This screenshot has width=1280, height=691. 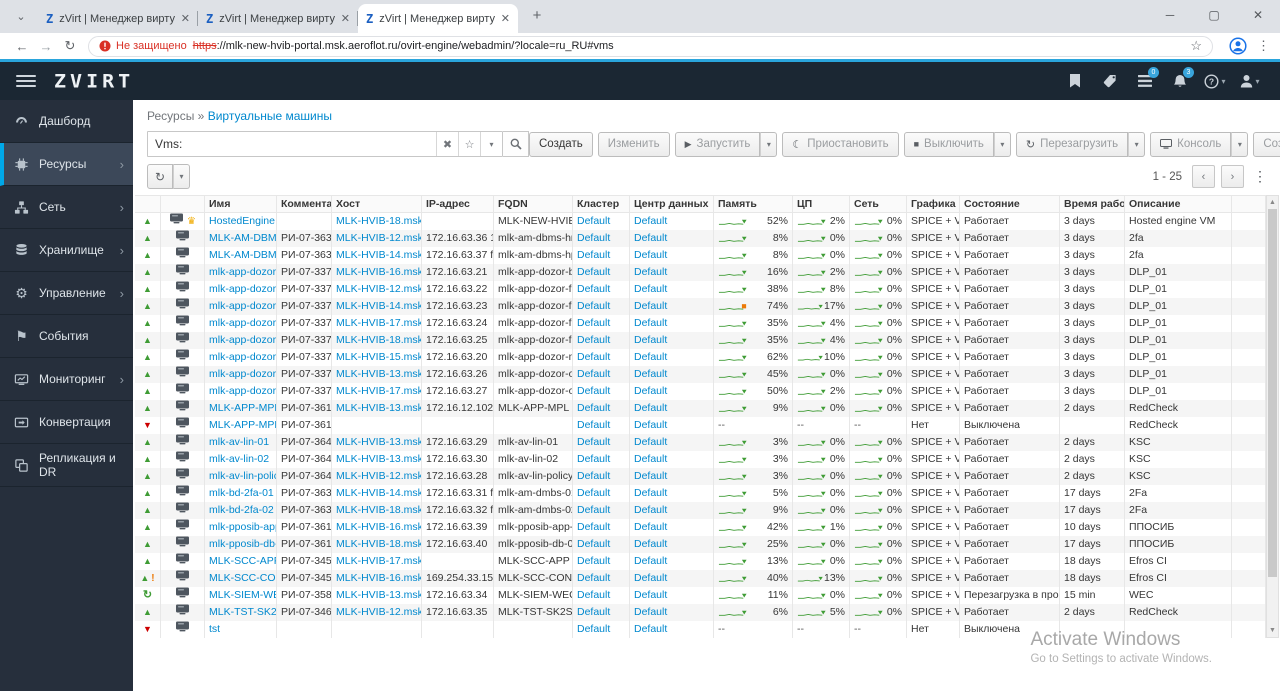 What do you see at coordinates (66, 250) in the screenshot?
I see `sidebar-item-storage: Хранилище ›` at bounding box center [66, 250].